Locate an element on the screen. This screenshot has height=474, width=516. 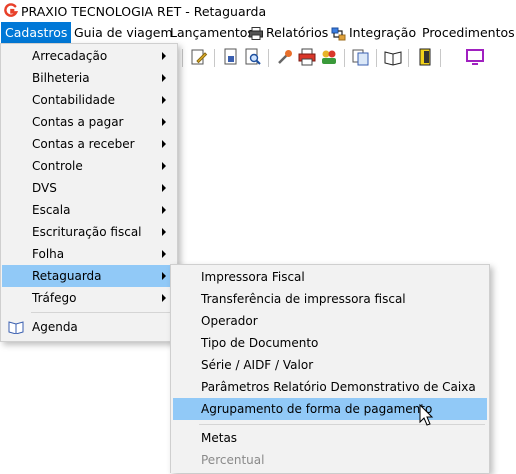
open-book-icon is located at coordinates (393, 57).